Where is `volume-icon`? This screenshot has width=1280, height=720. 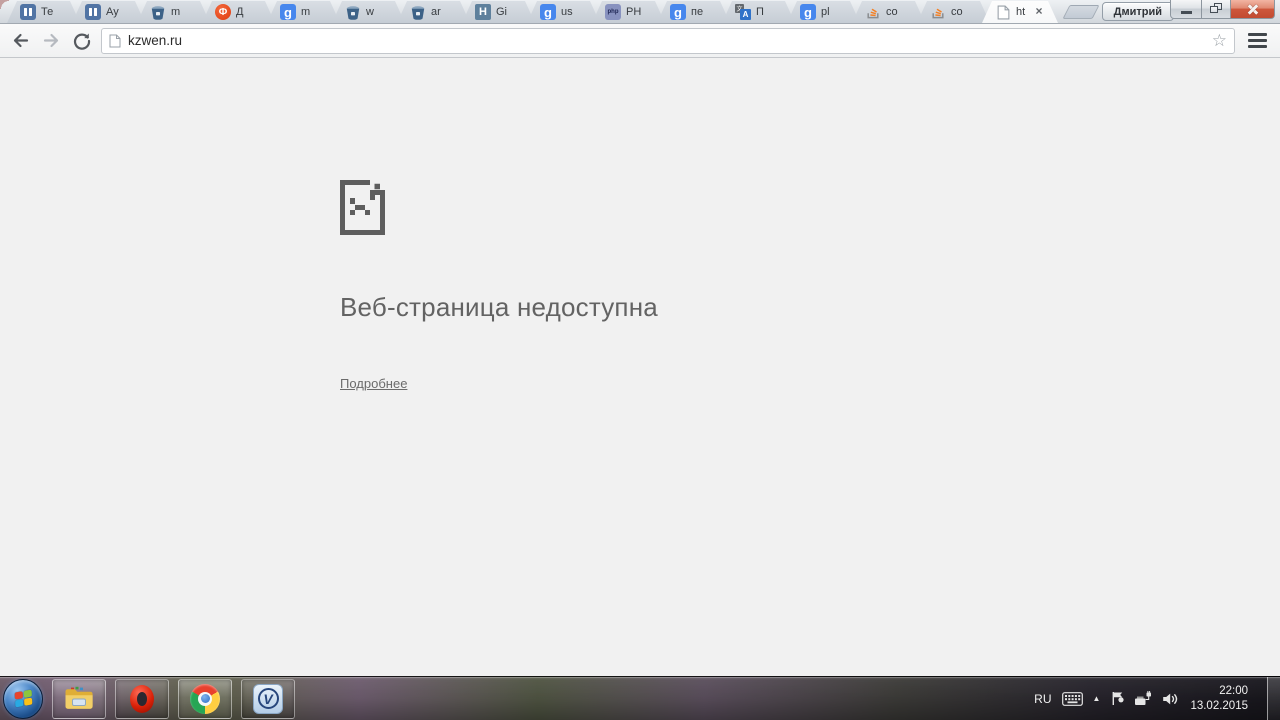
volume-icon is located at coordinates (1170, 699).